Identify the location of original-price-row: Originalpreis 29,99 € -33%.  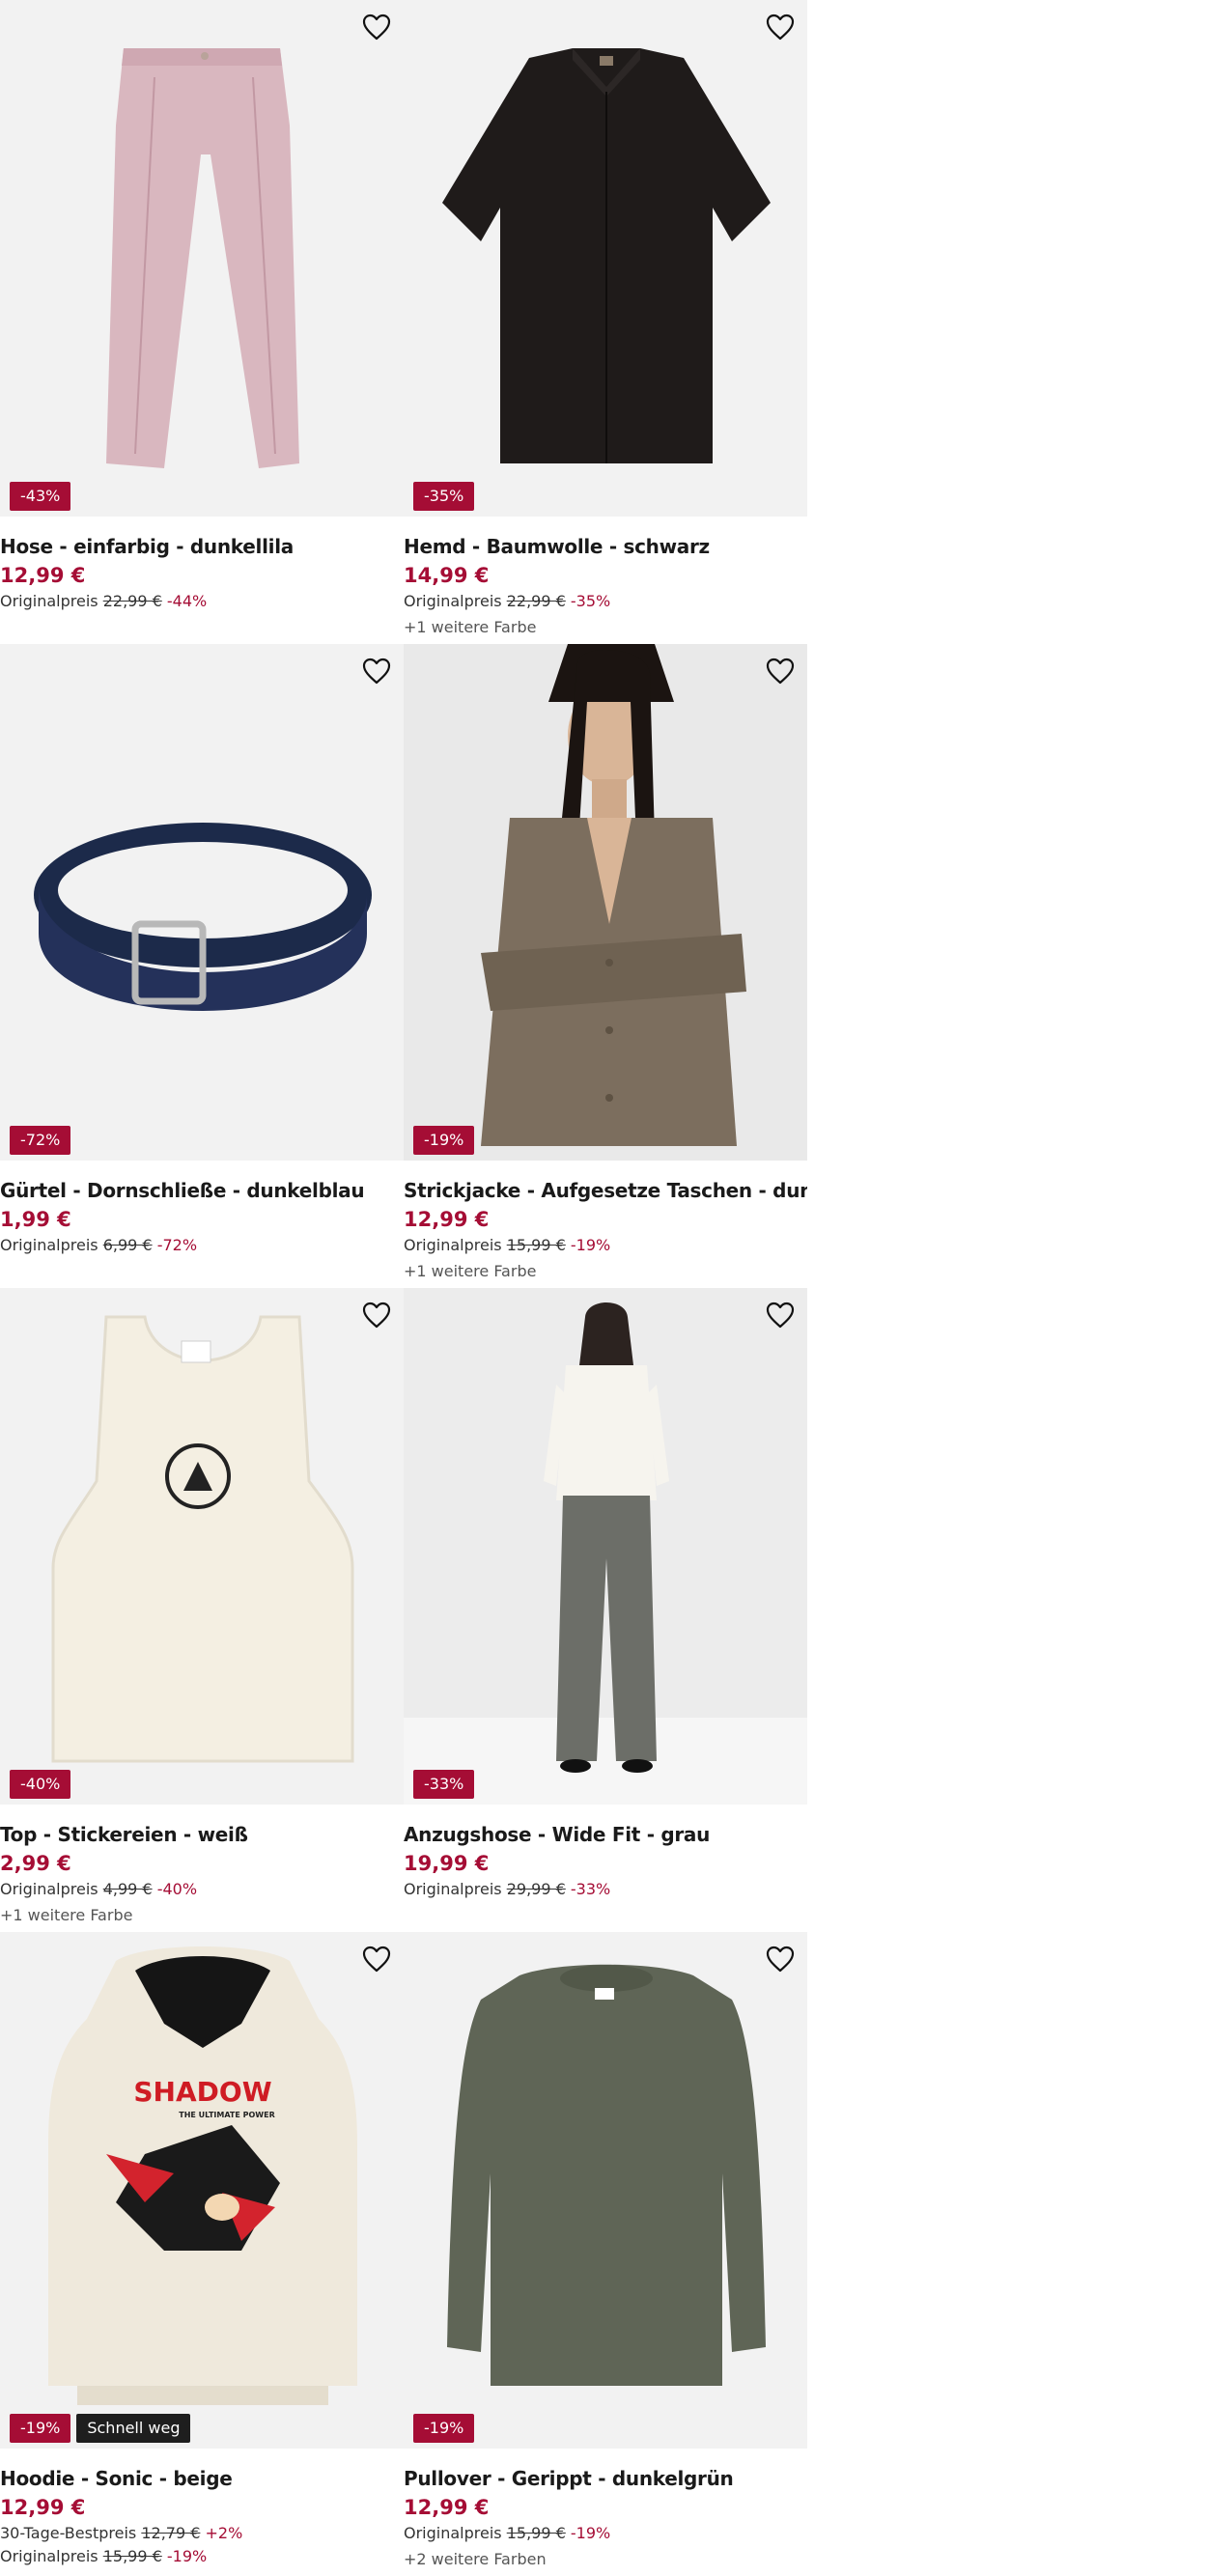
(605, 1890).